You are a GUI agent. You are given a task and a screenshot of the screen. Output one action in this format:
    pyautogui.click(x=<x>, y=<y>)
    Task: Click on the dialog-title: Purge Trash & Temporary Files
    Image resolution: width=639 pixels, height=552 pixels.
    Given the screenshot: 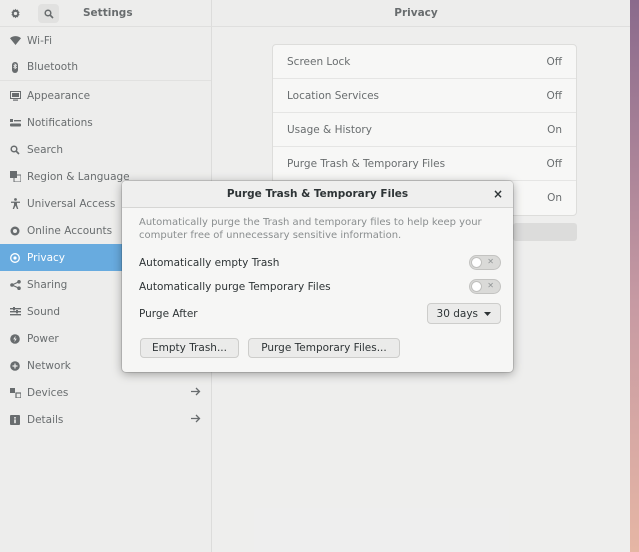 What is the action you would take?
    pyautogui.click(x=317, y=194)
    